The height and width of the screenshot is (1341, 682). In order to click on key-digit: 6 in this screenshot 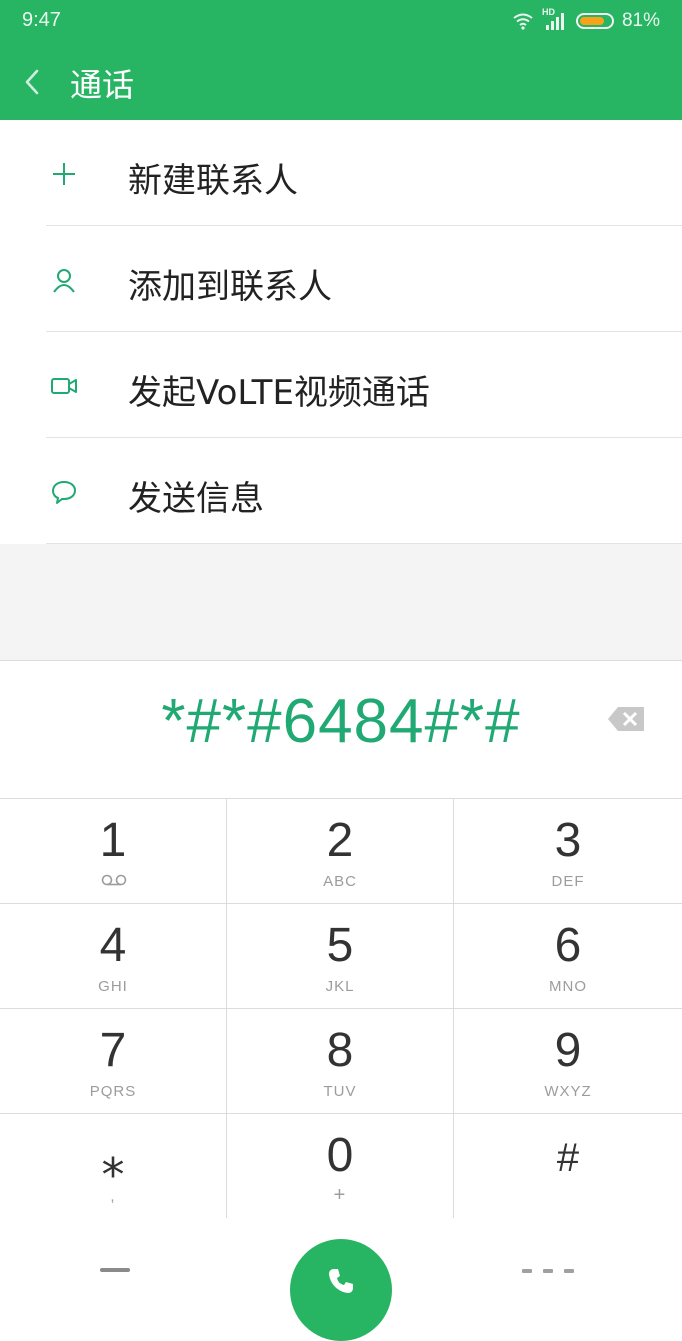, I will do `click(568, 945)`.